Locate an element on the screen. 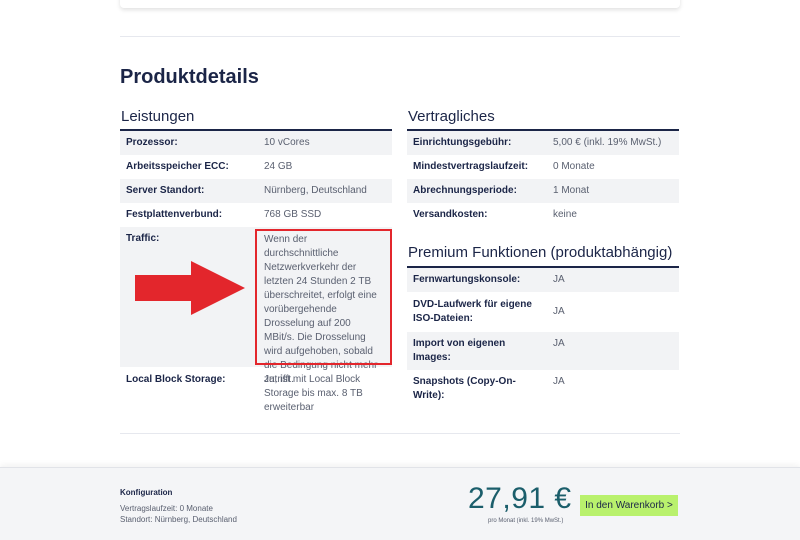  add-to-cart-button: In den Warenkorb > is located at coordinates (629, 505).